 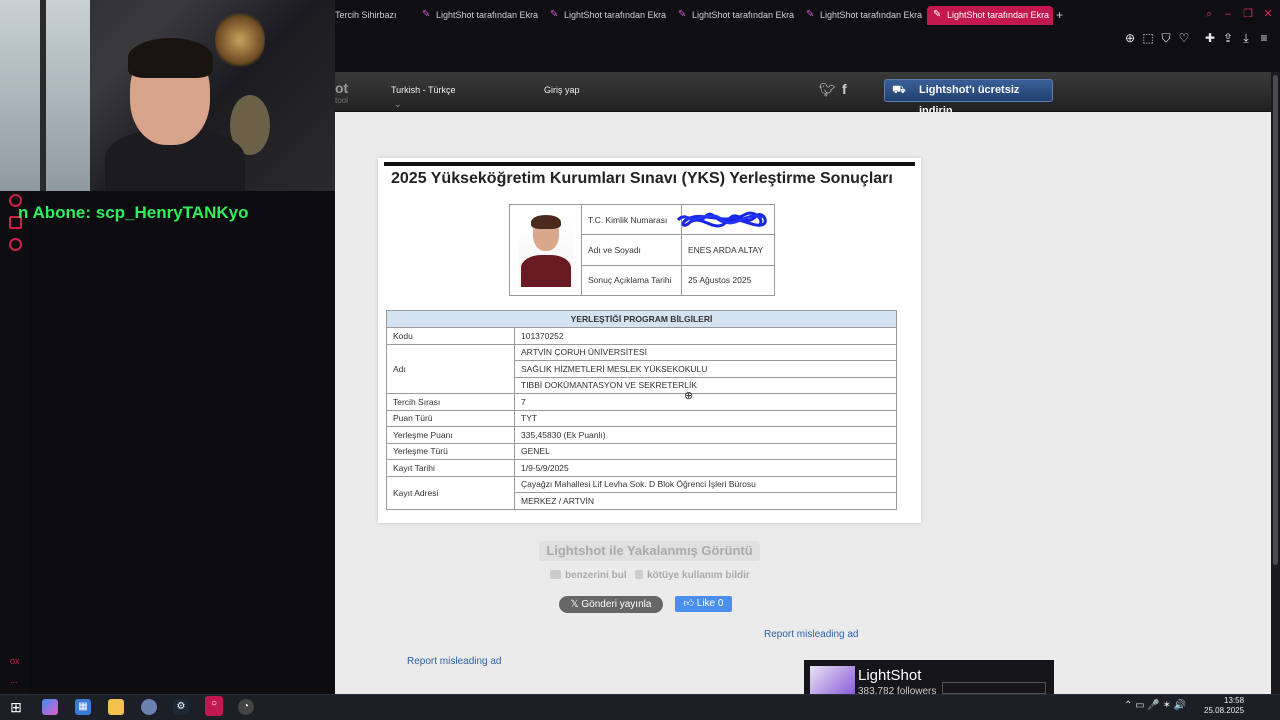 I want to click on scrollbar-thumb, so click(x=1275, y=320).